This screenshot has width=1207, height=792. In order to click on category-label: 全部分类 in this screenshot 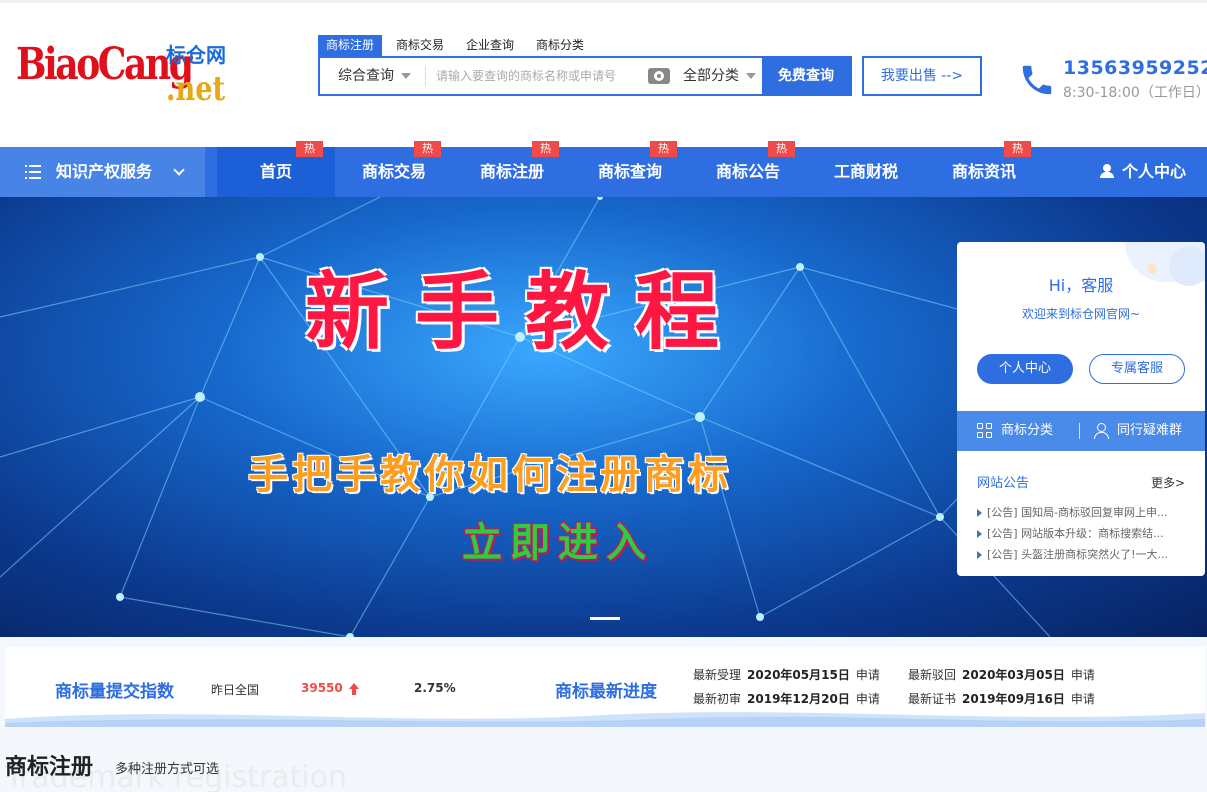, I will do `click(711, 76)`.